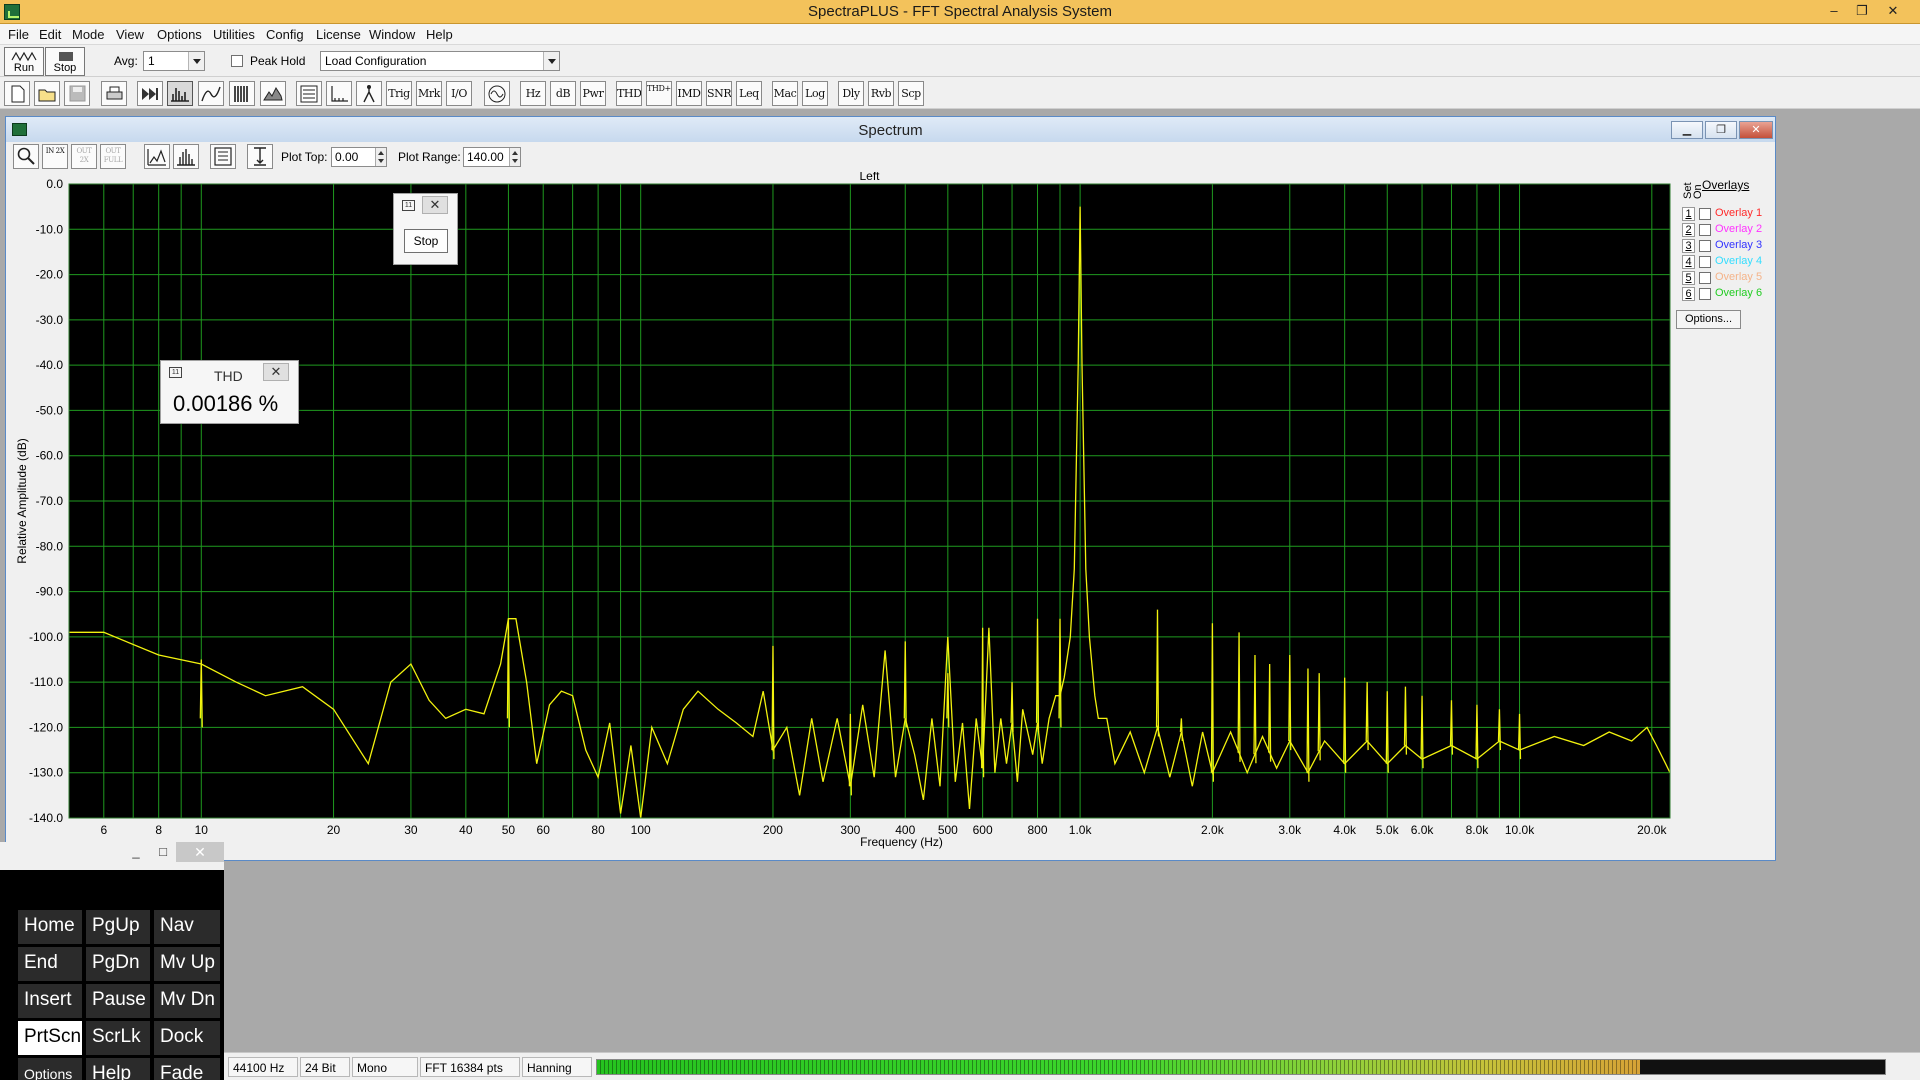 The image size is (1920, 1080). I want to click on view-settings-button, so click(309, 93).